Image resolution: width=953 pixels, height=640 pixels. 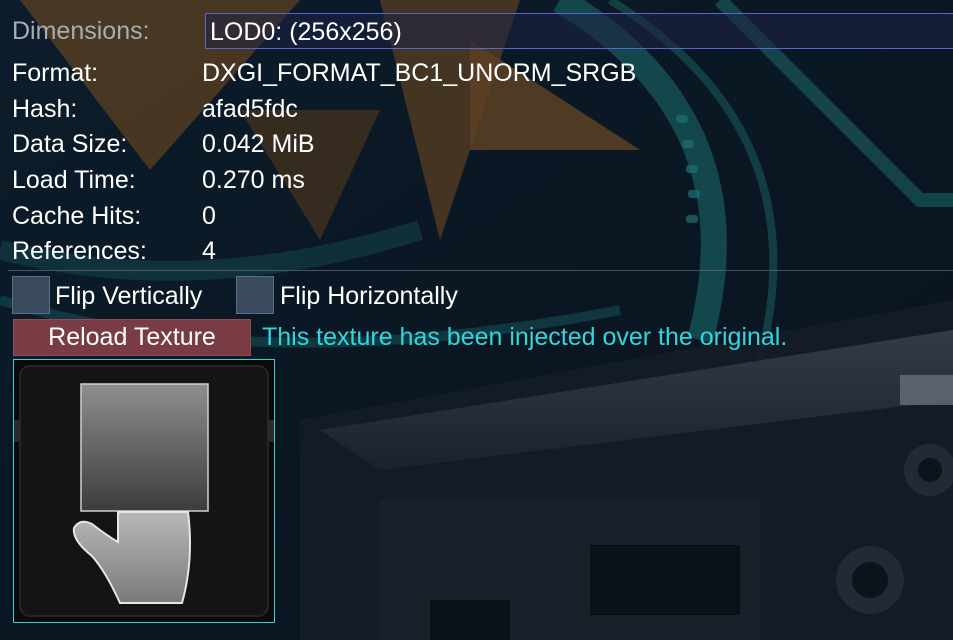 I want to click on references-label: References:, so click(x=79, y=251).